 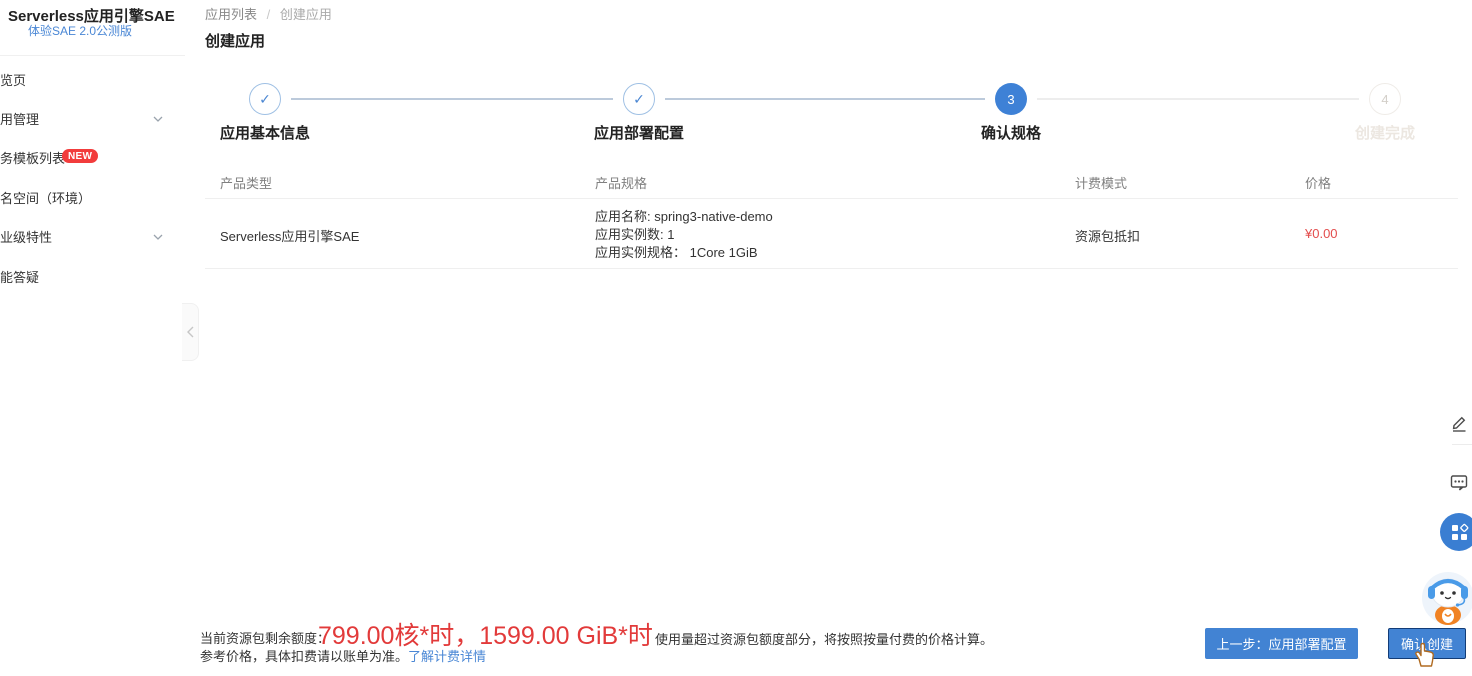 I want to click on cell-price: ¥0.00, so click(x=1321, y=233).